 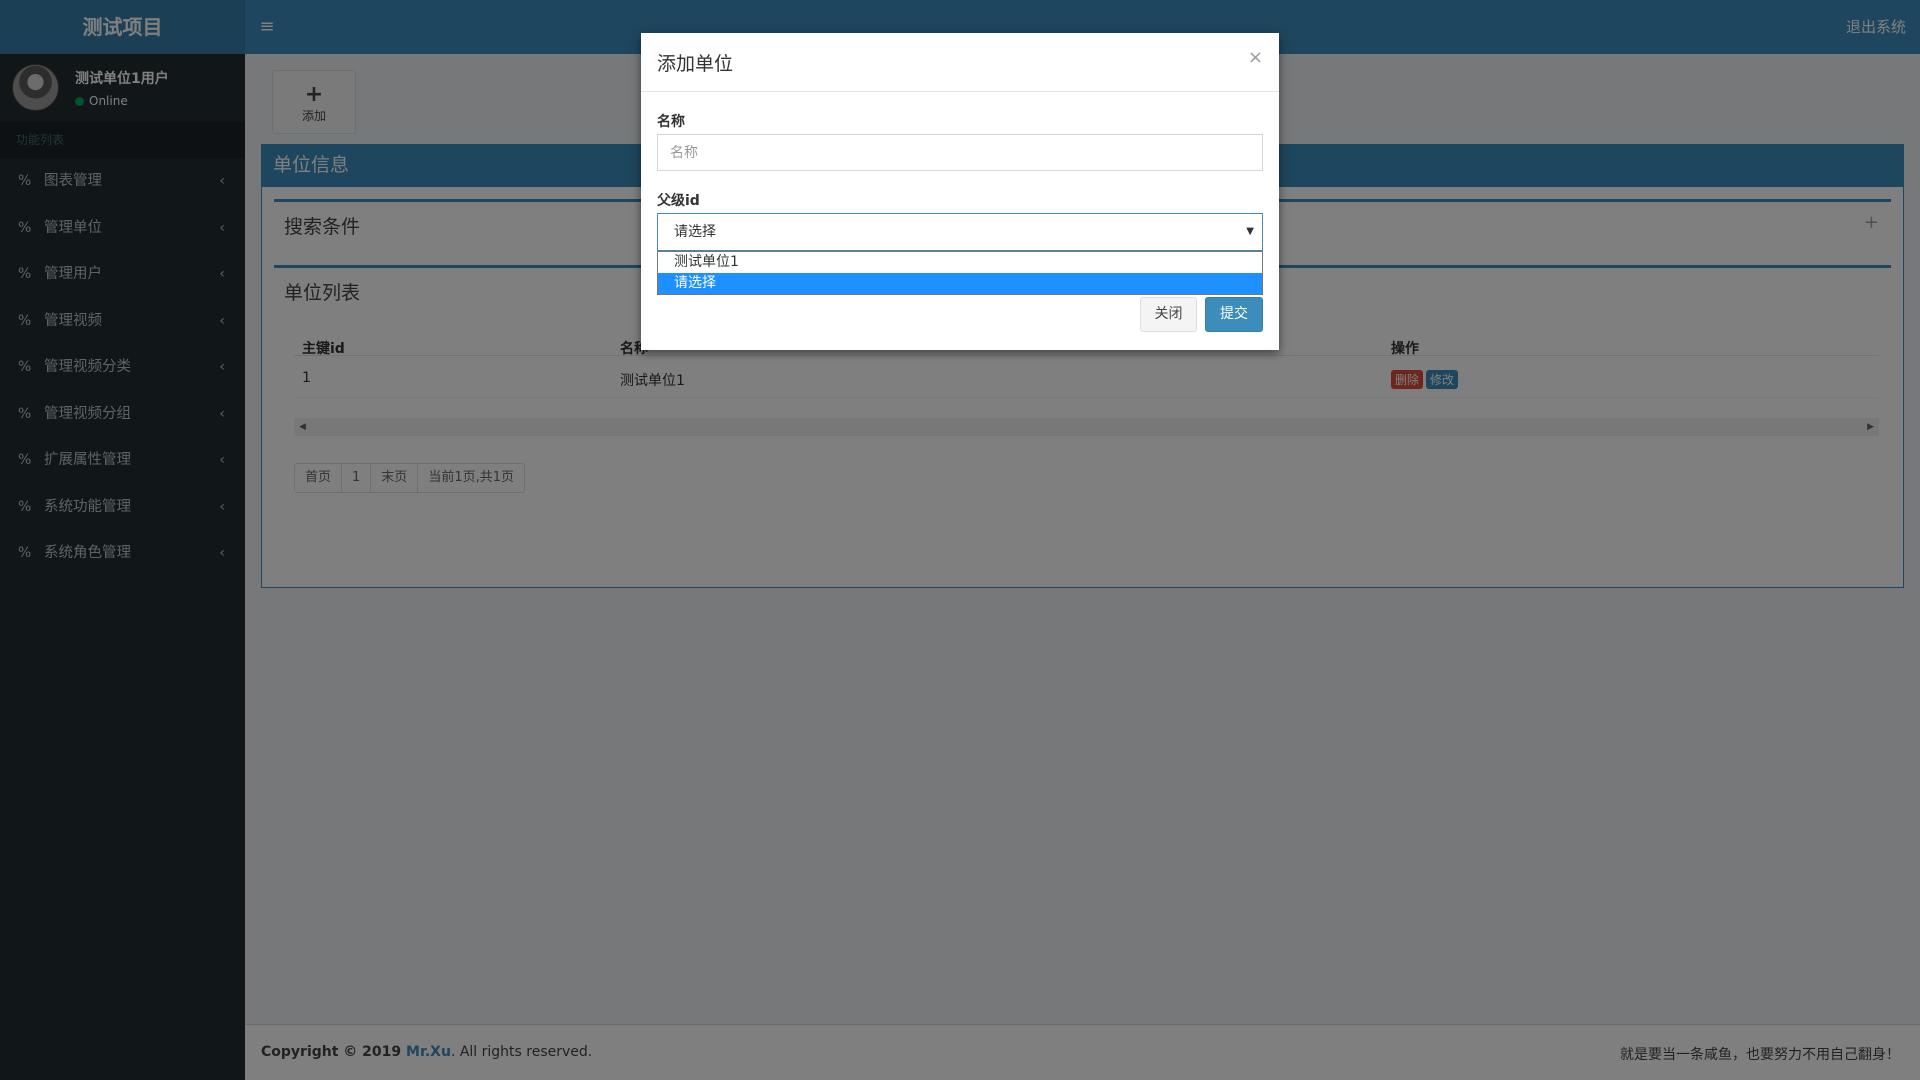 I want to click on dropdown-option-selected: 请选择, so click(x=960, y=283).